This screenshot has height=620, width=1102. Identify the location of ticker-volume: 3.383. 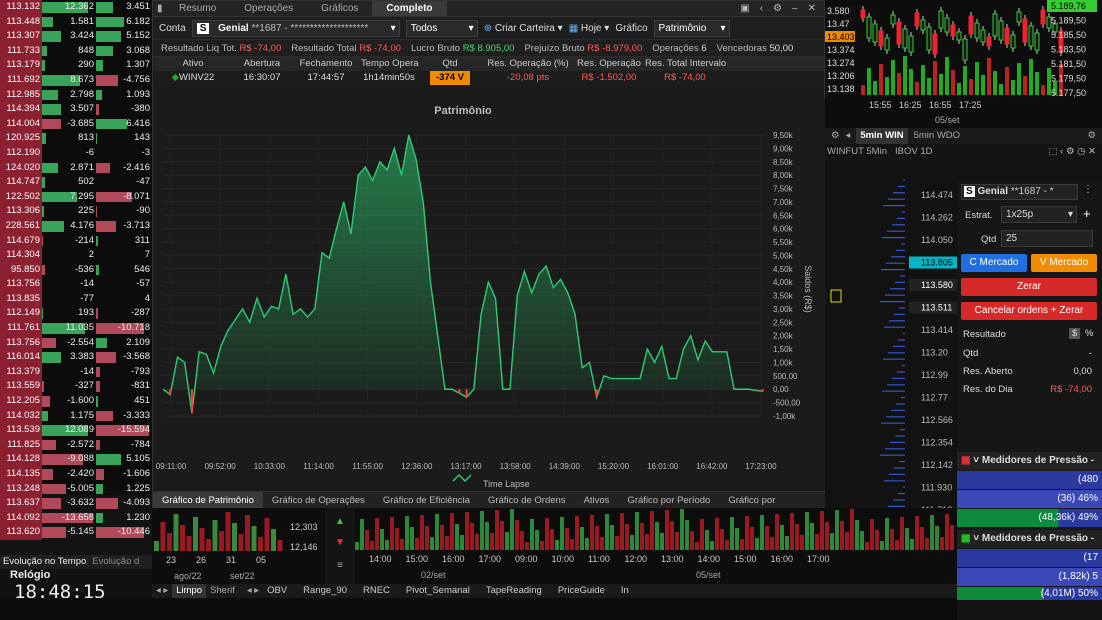
(69, 357).